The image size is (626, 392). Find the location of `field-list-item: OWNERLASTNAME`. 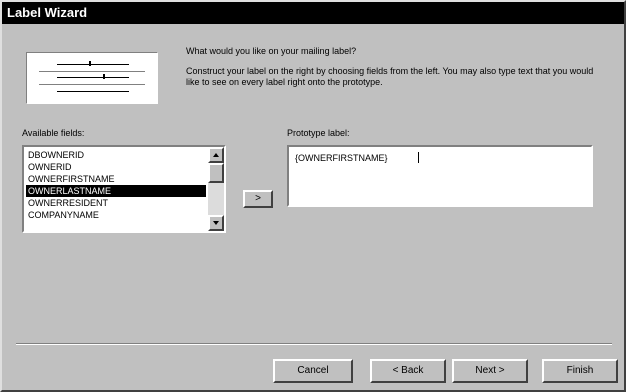

field-list-item: OWNERLASTNAME is located at coordinates (116, 191).